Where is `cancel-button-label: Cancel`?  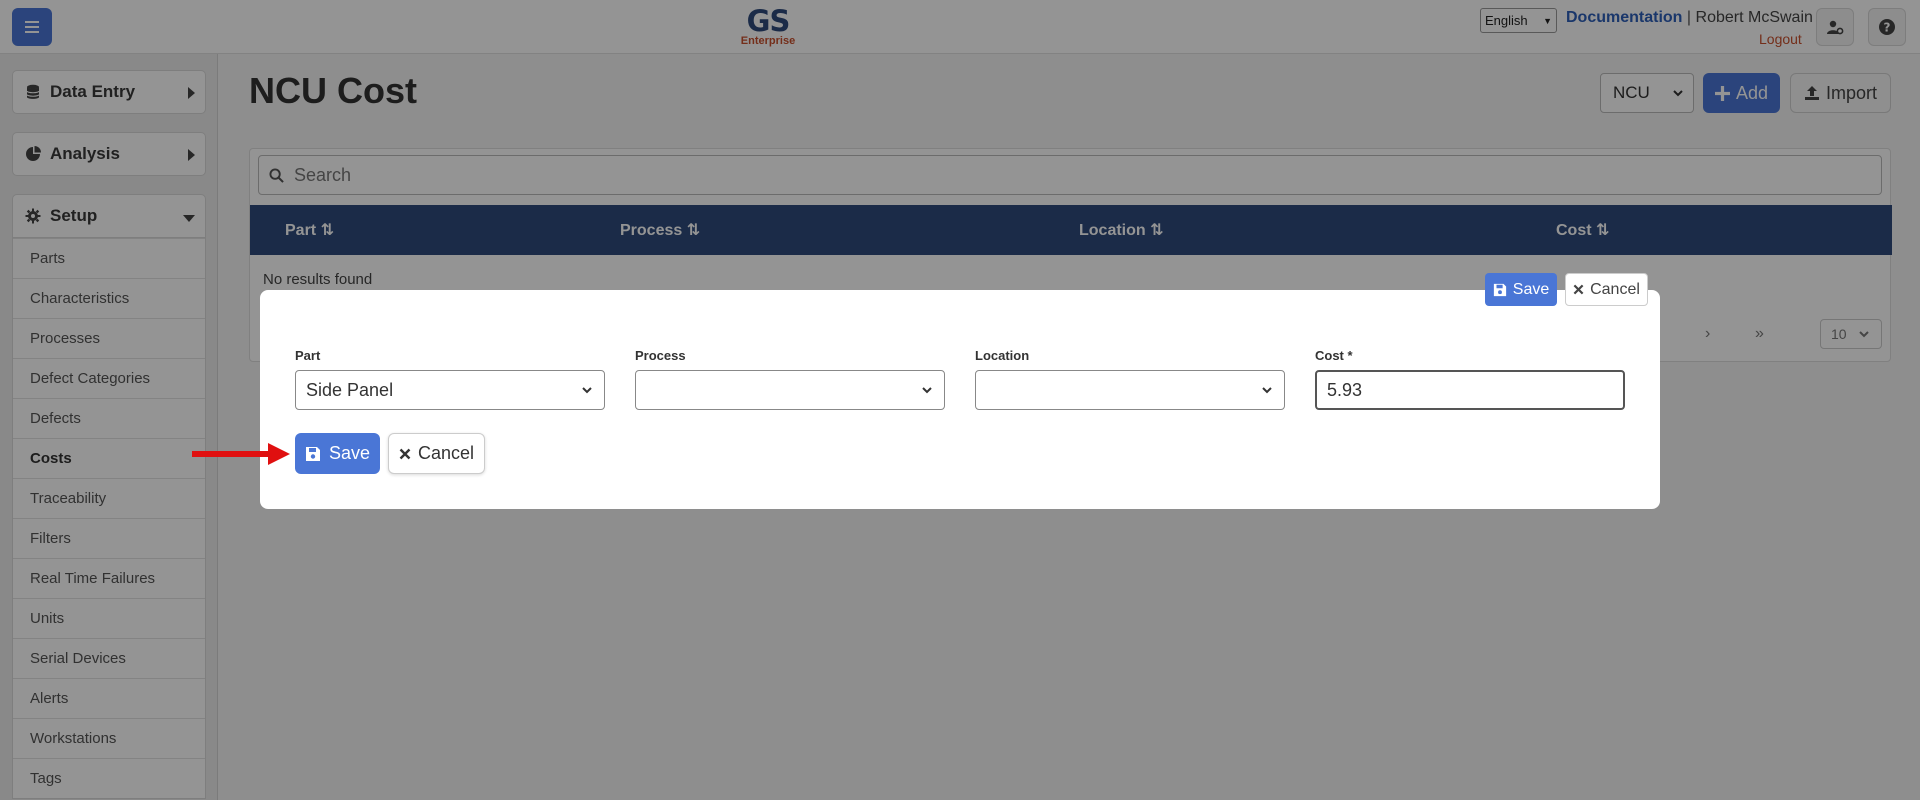
cancel-button-label: Cancel is located at coordinates (446, 453).